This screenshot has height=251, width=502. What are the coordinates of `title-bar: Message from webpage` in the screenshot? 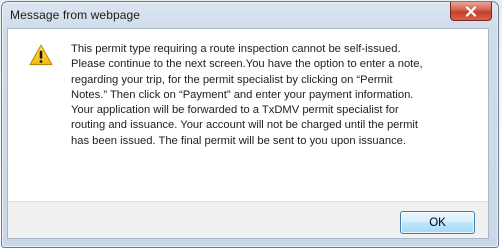 It's located at (250, 16).